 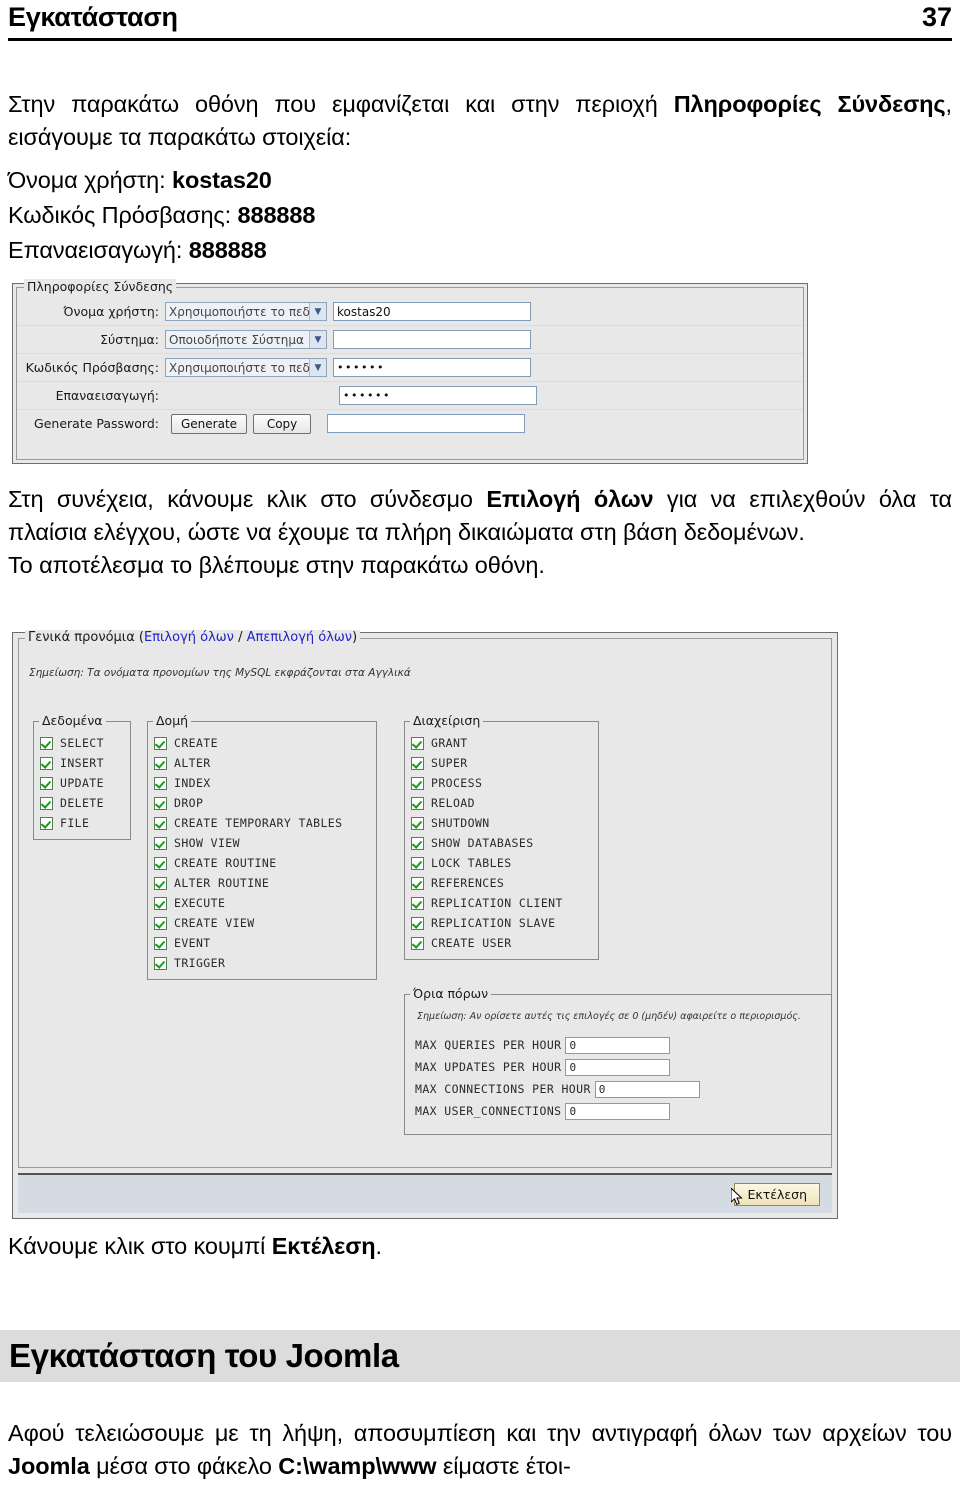 I want to click on checkbox-row: INDEX, so click(x=262, y=783).